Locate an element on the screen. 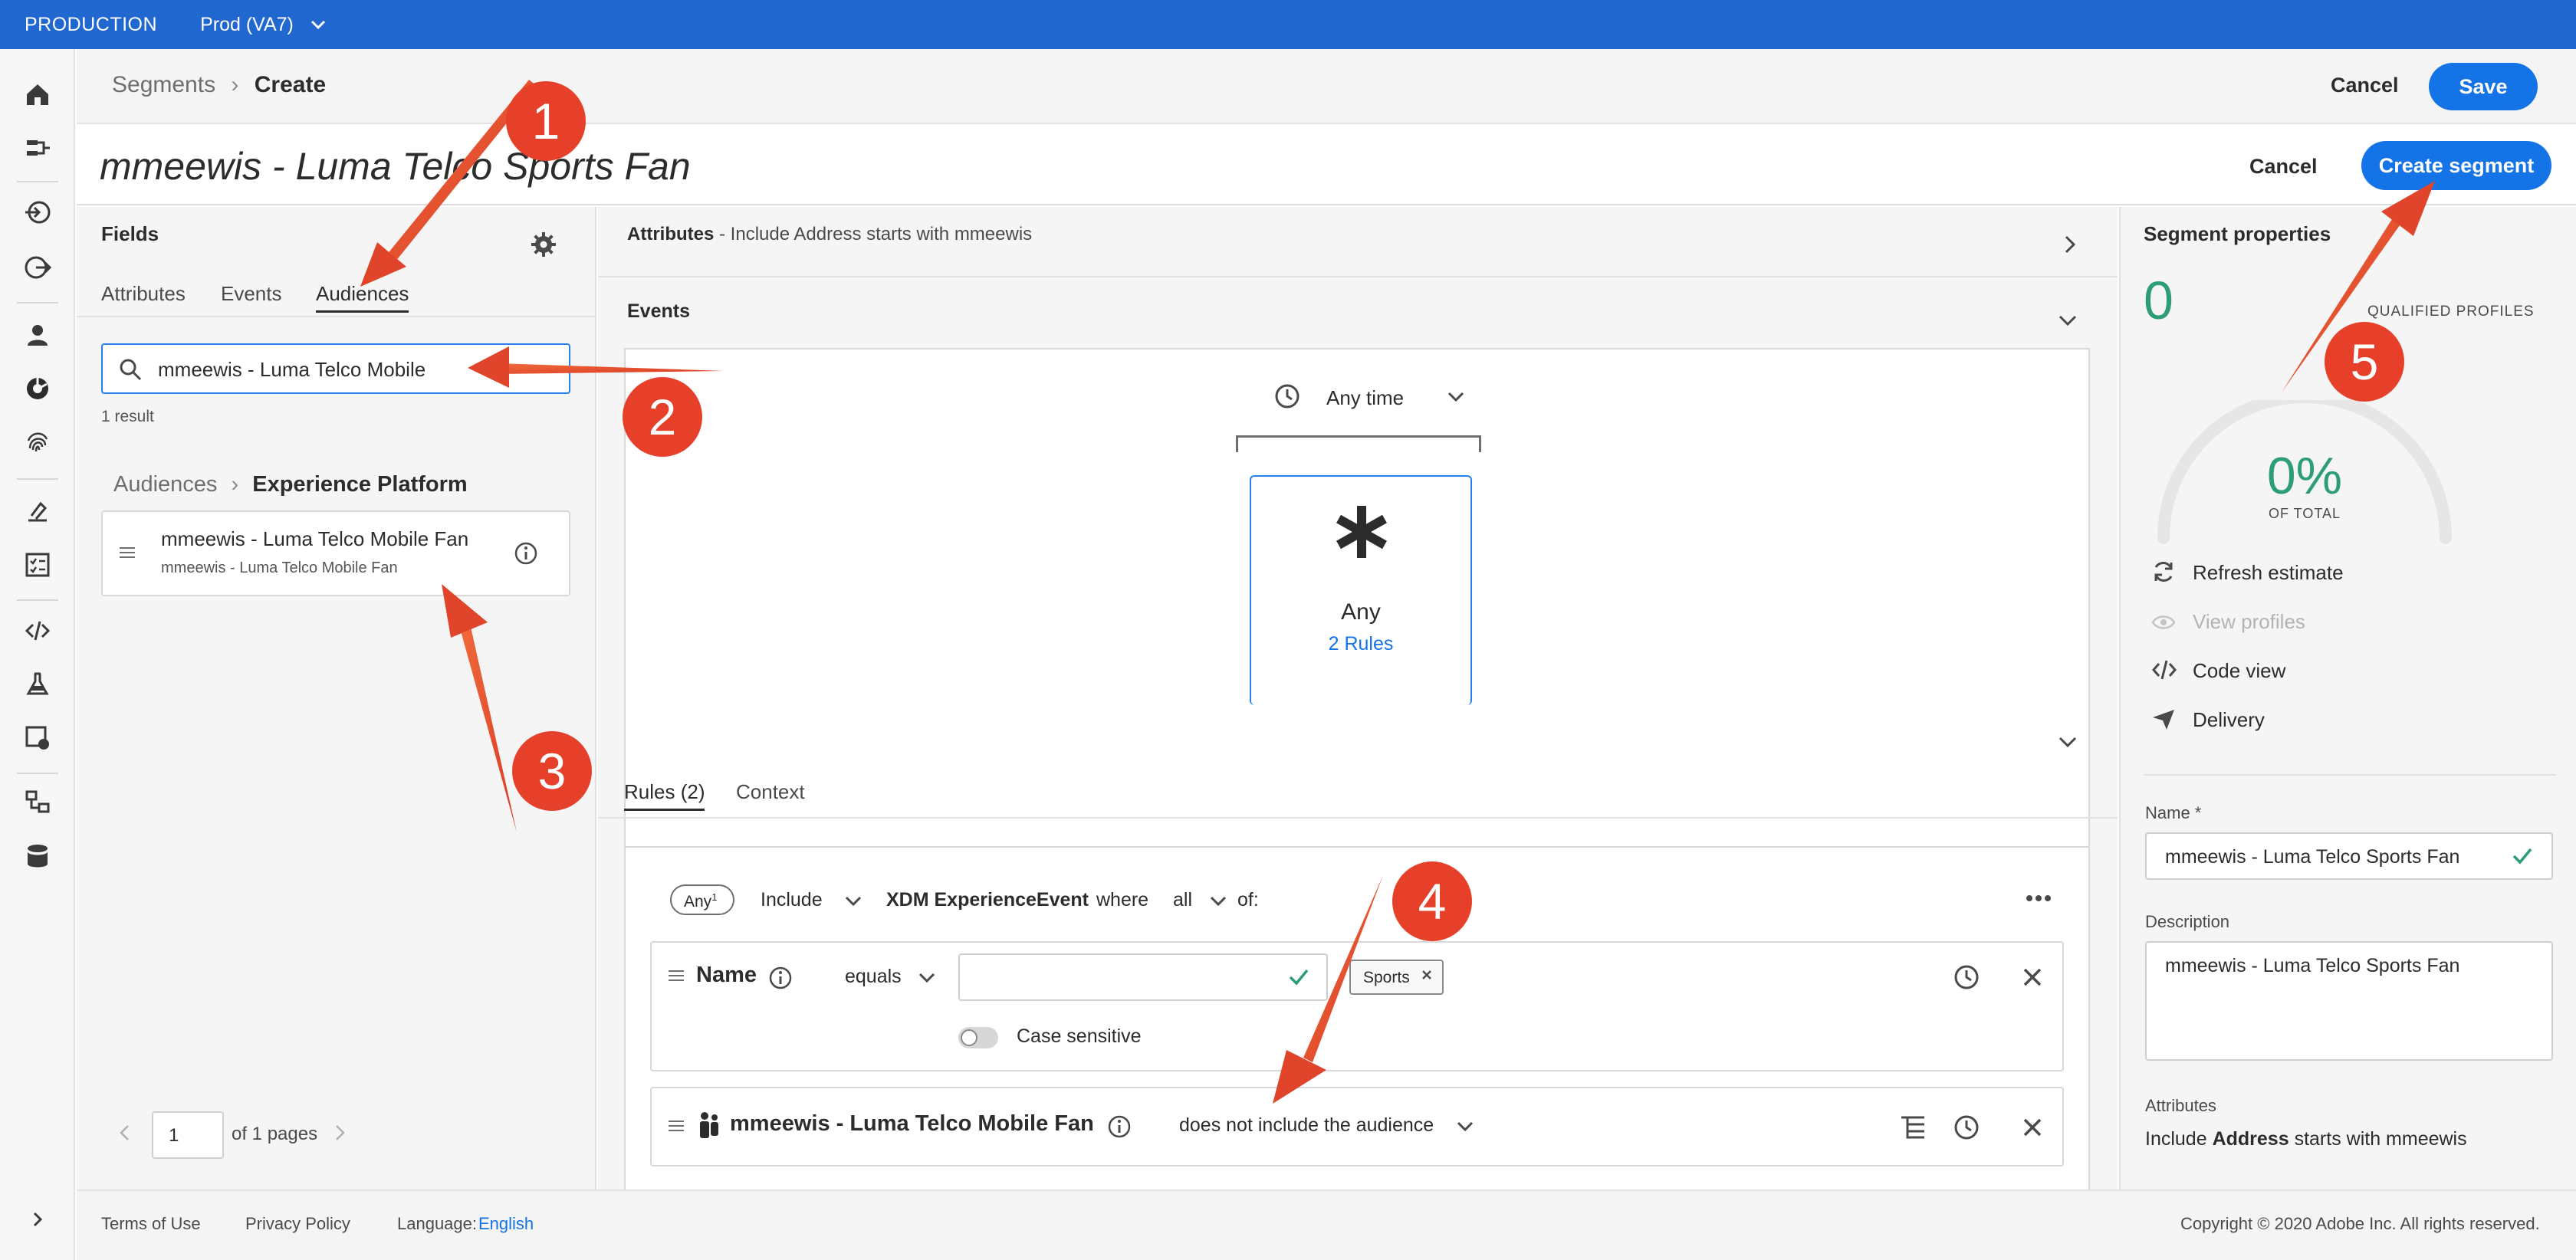 The image size is (2576, 1260). callout-4: 4 is located at coordinates (1432, 901).